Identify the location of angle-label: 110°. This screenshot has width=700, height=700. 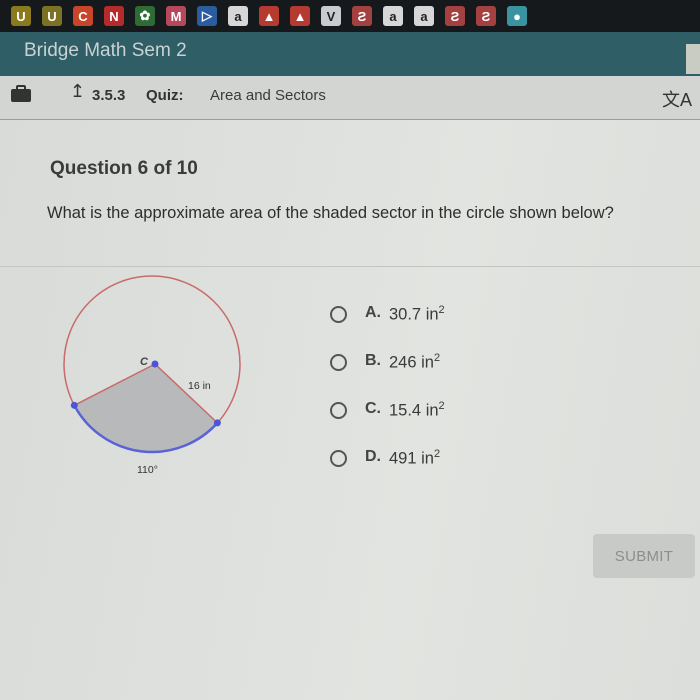
(147, 470).